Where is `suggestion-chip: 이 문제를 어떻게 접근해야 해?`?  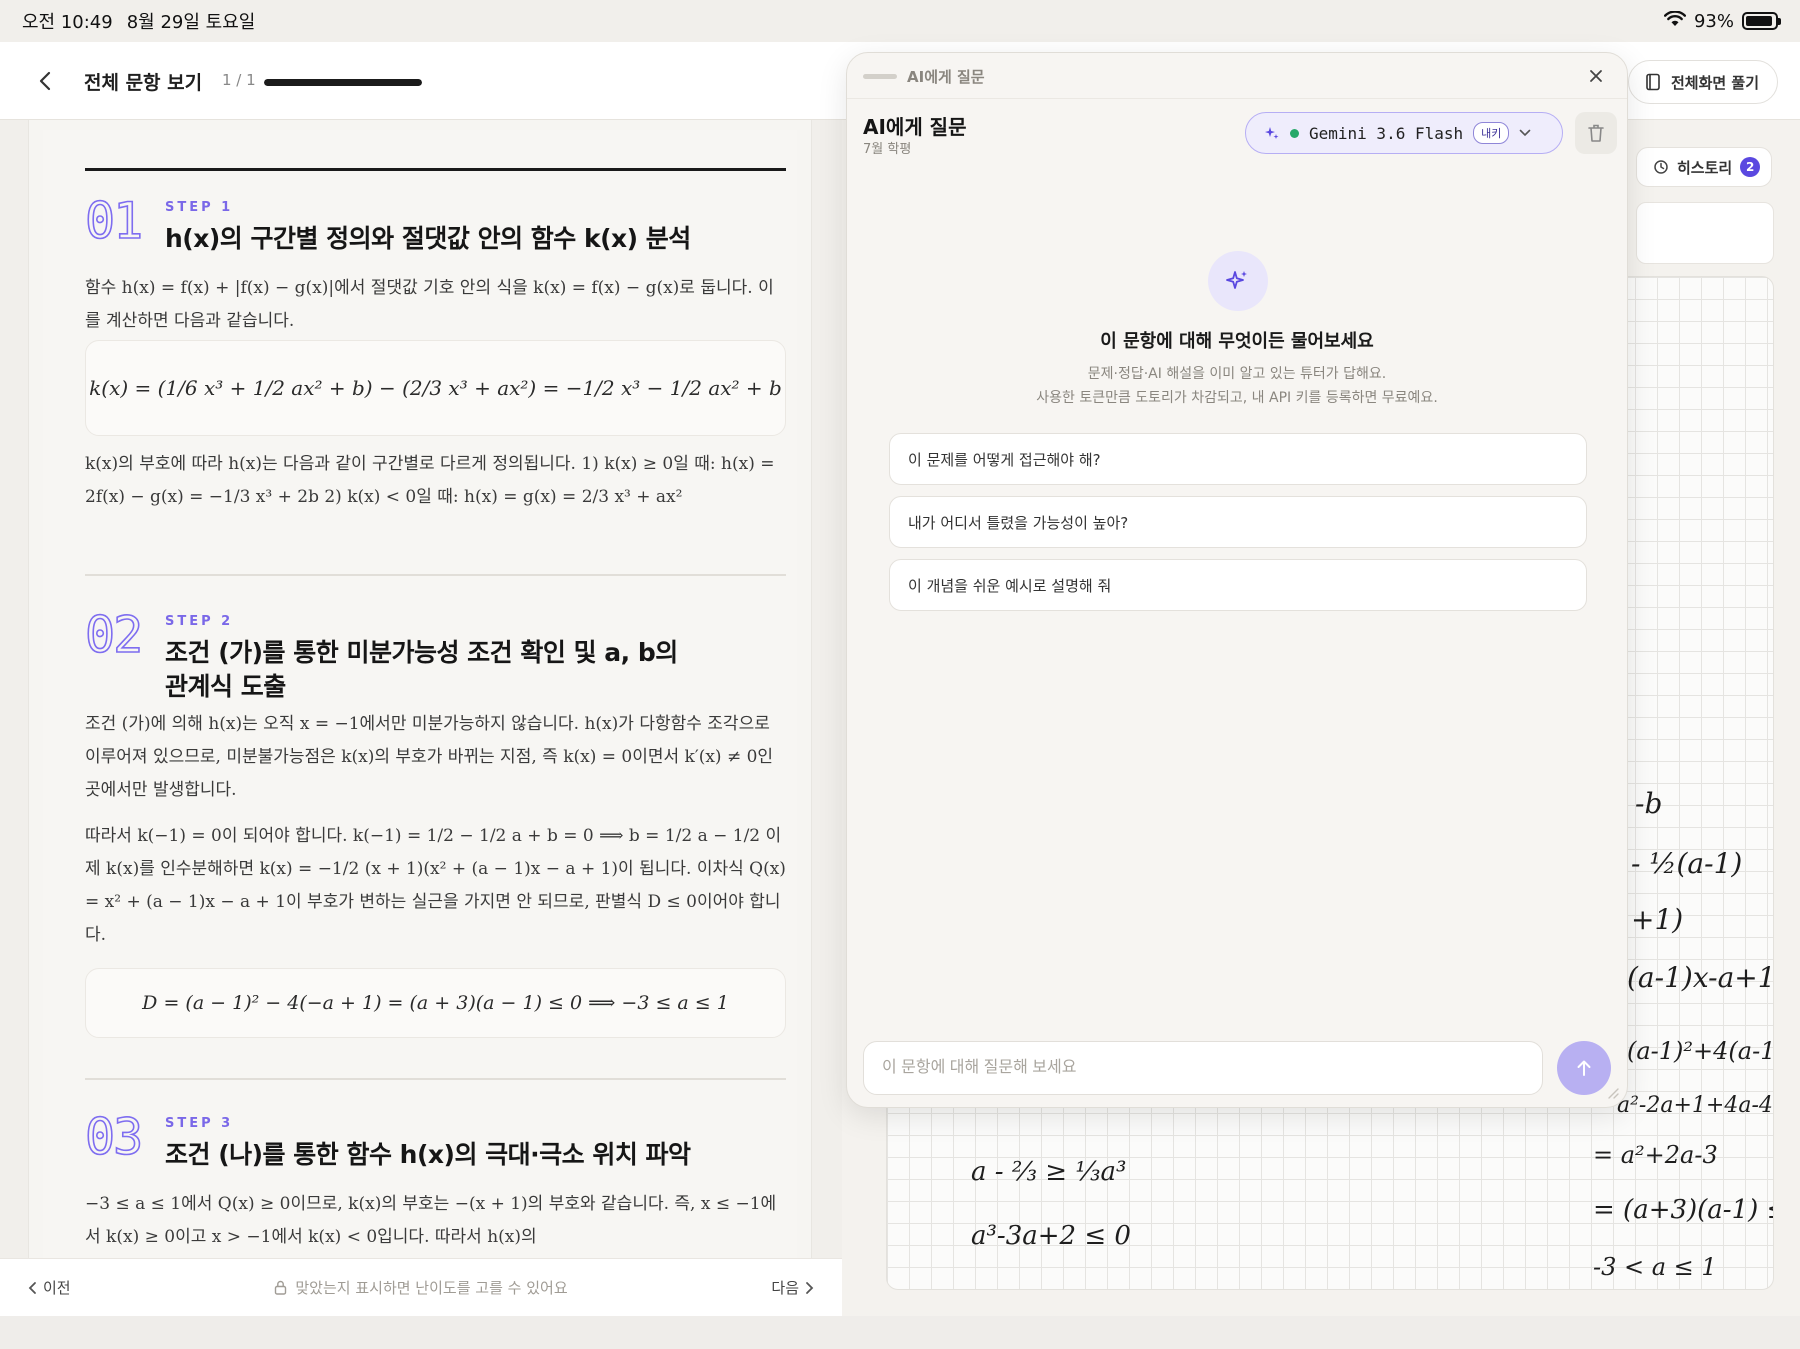
suggestion-chip: 이 문제를 어떻게 접근해야 해? is located at coordinates (1238, 459).